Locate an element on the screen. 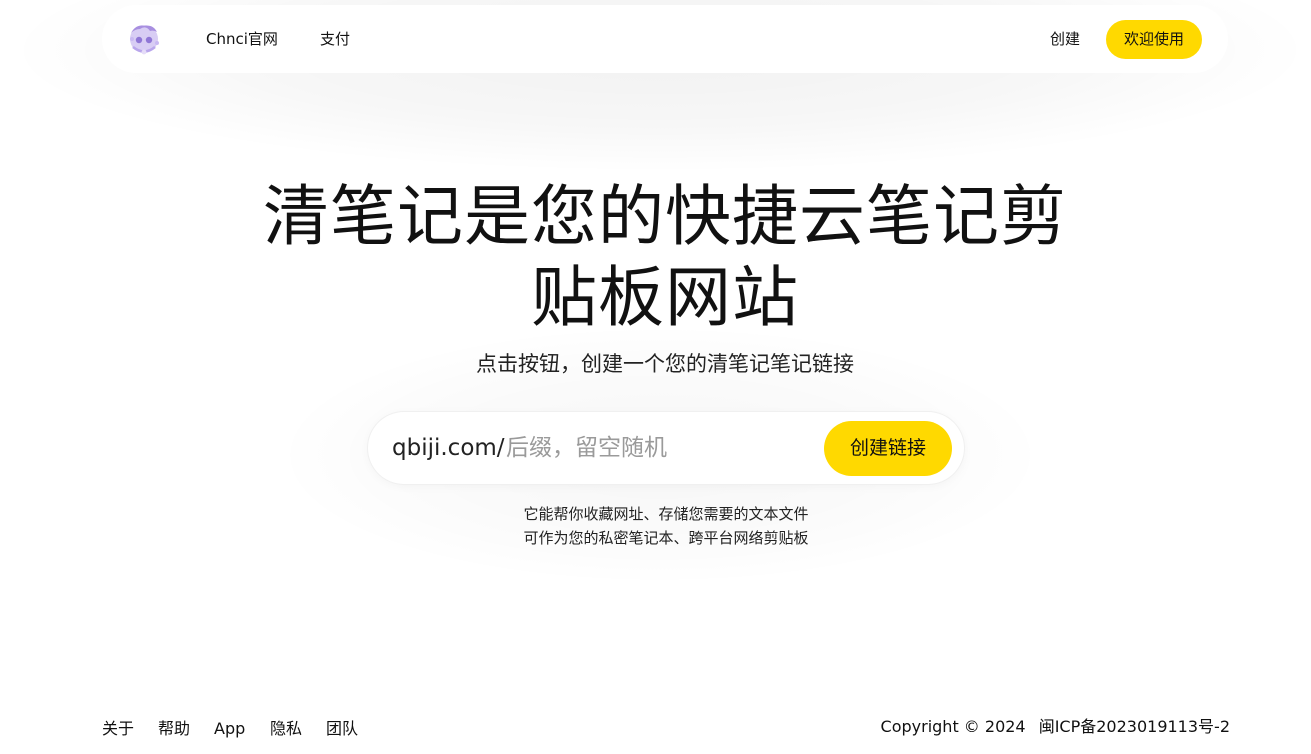 This screenshot has width=1311, height=754. description: 它能帮你收藏网址、存储您需要的文本文件 可作为您的私密笔记本、跨平台网络剪贴板 is located at coordinates (666, 526).